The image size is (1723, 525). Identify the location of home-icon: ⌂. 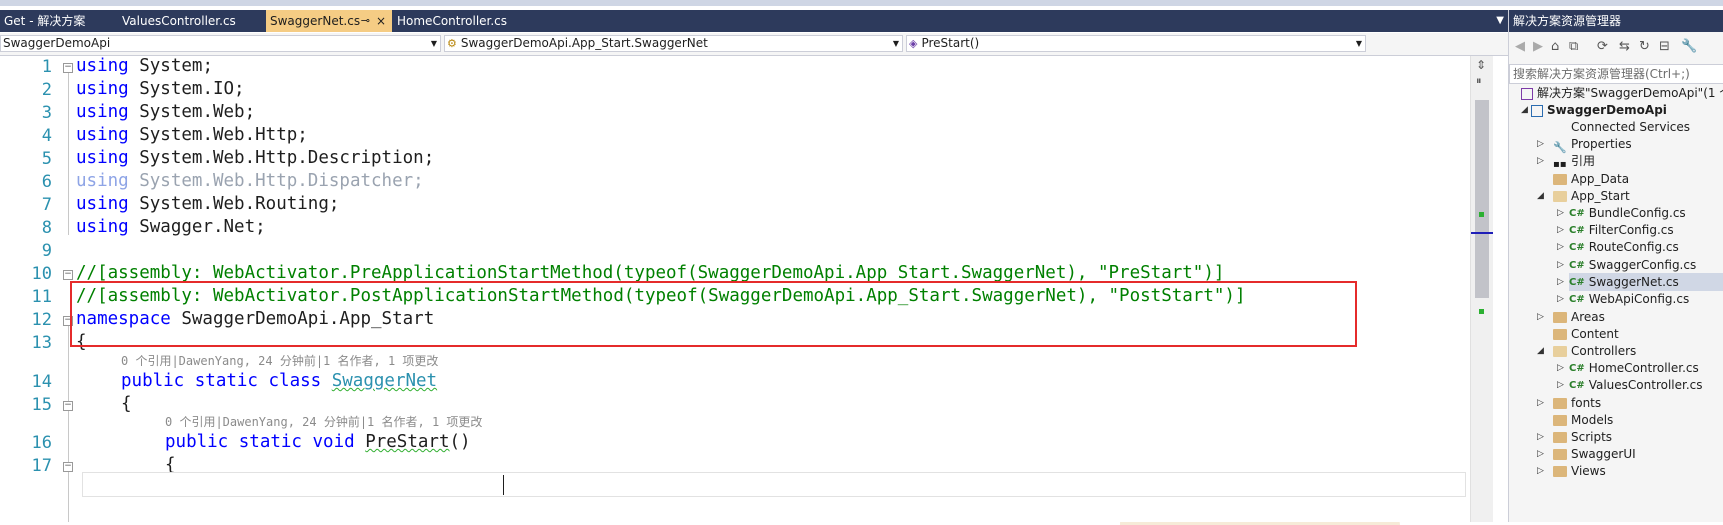
(1555, 46).